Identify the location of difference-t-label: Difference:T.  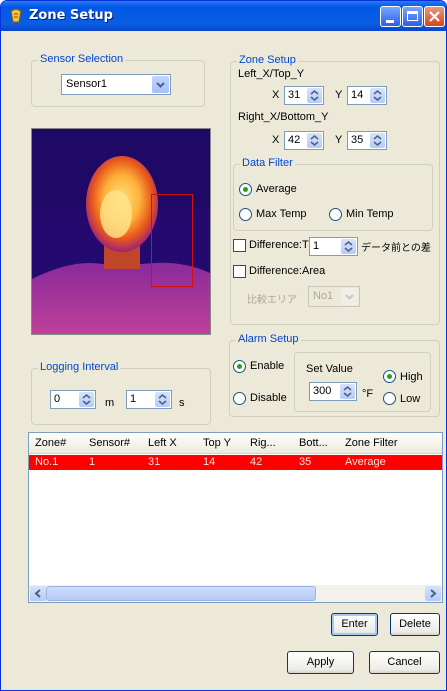
(279, 245).